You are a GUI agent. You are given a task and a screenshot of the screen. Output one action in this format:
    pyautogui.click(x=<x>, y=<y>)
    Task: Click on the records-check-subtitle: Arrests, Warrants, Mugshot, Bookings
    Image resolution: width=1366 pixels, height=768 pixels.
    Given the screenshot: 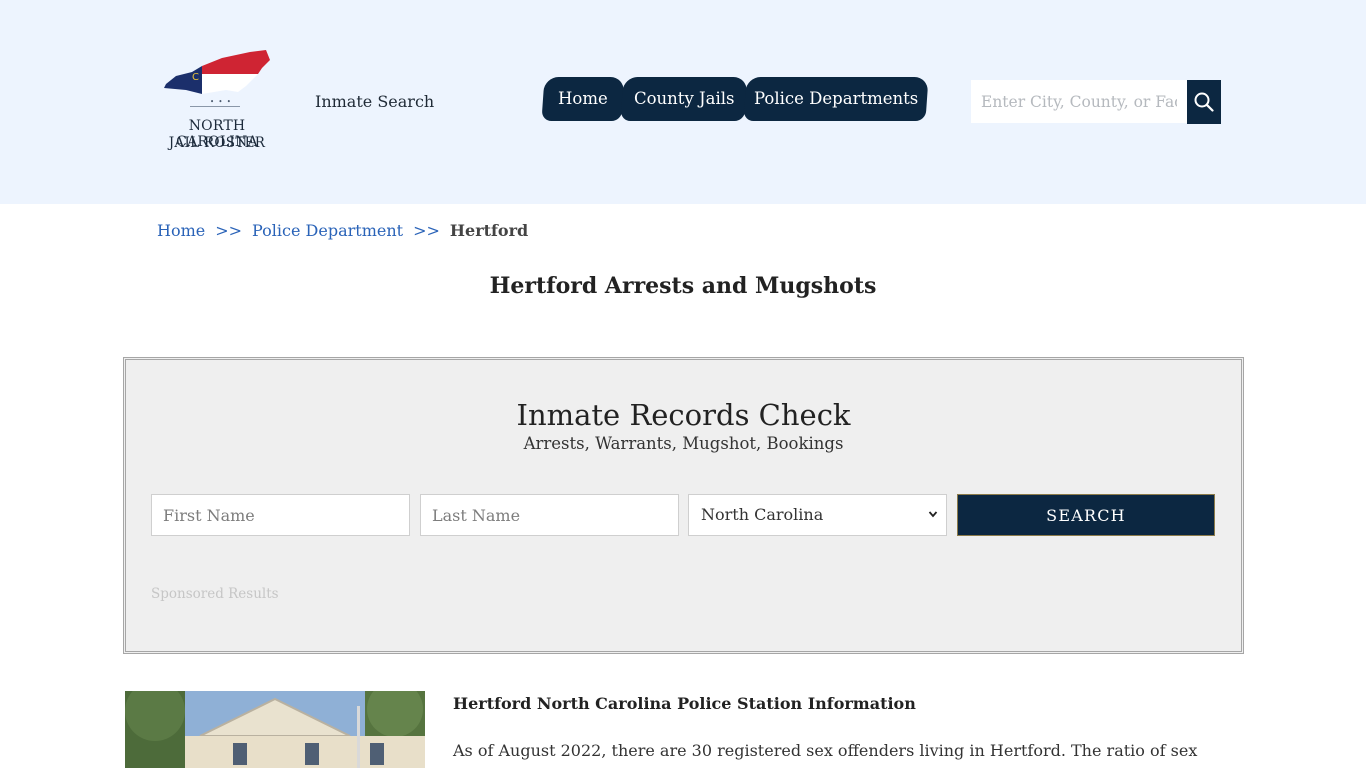 What is the action you would take?
    pyautogui.click(x=683, y=443)
    